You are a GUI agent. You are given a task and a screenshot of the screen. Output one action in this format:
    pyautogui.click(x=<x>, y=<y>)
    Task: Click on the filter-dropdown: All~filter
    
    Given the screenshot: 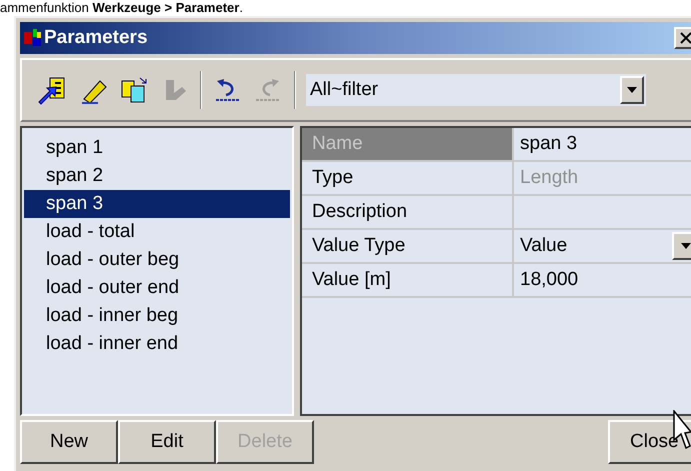 What is the action you would take?
    pyautogui.click(x=476, y=90)
    